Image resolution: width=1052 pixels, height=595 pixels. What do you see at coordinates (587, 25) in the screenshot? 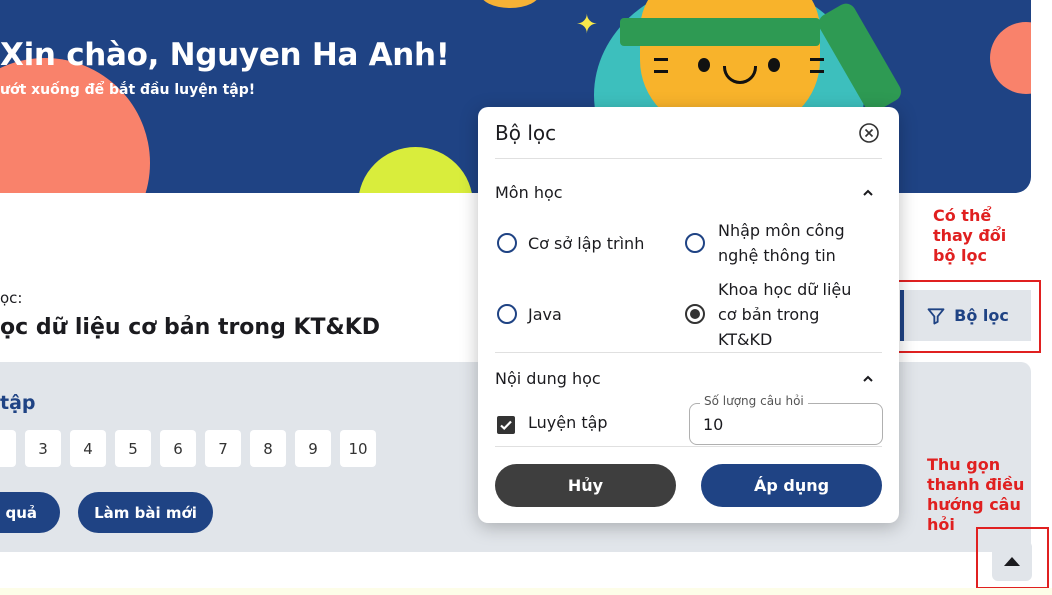
I see `sparkle-icon: ✦` at bounding box center [587, 25].